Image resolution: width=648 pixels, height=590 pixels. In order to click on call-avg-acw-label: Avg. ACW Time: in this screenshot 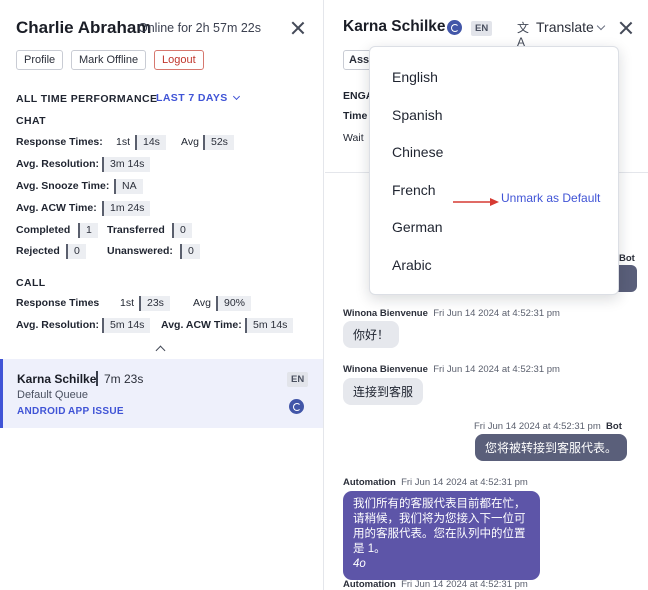, I will do `click(201, 325)`.